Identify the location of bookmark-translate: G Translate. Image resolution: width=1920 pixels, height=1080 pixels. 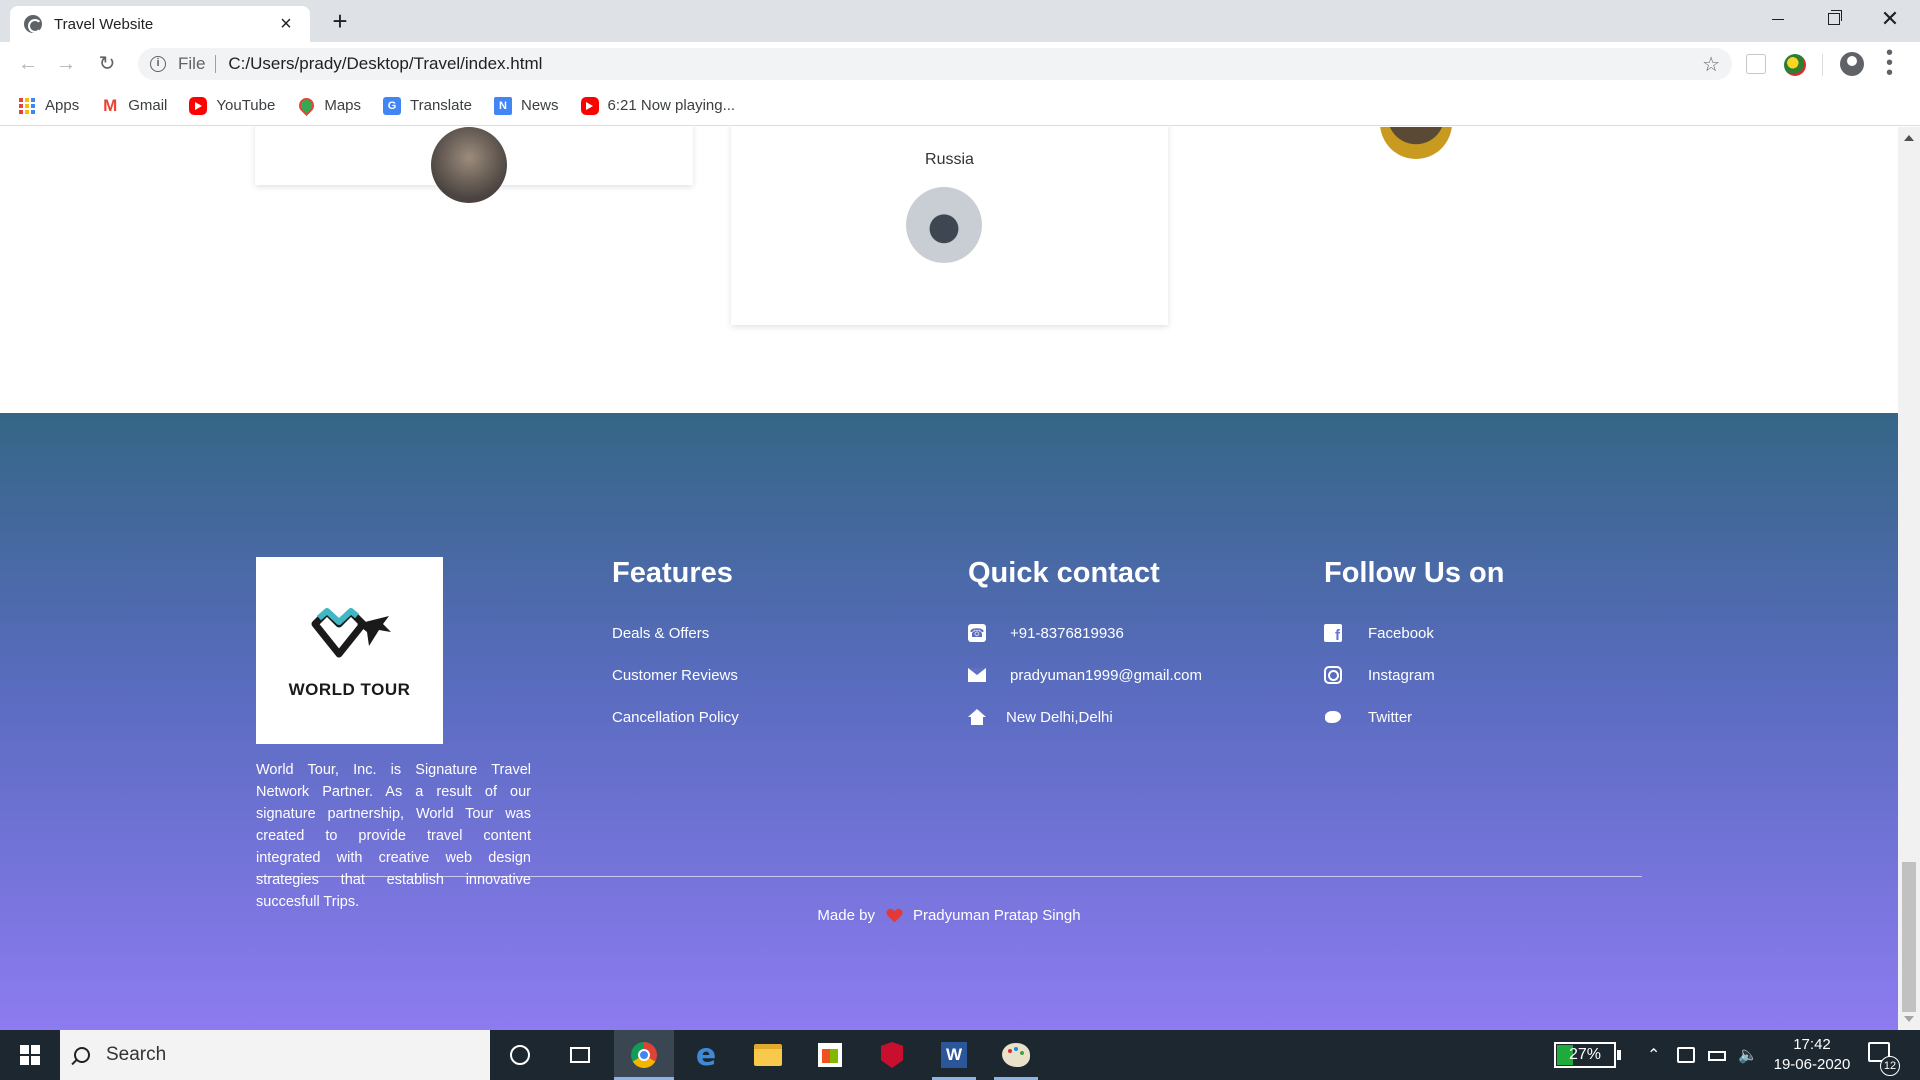
(427, 105).